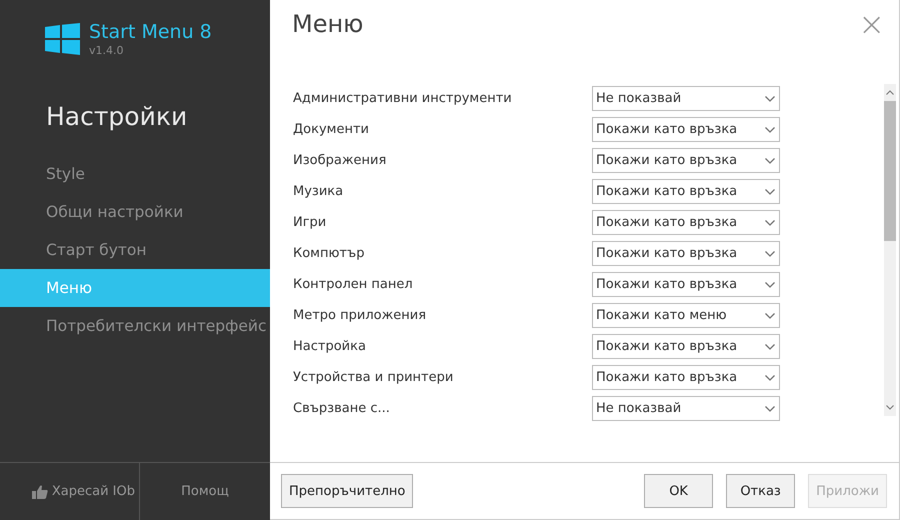  Describe the element at coordinates (135, 174) in the screenshot. I see `sidebar-item: Style` at that location.